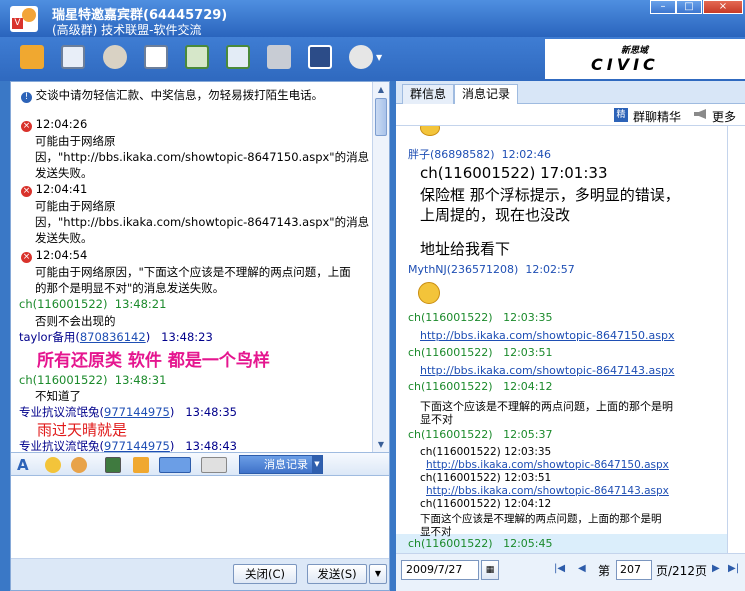 This screenshot has height=591, width=745. I want to click on message-header: ch(116001522) 13:48:21, so click(93, 304).